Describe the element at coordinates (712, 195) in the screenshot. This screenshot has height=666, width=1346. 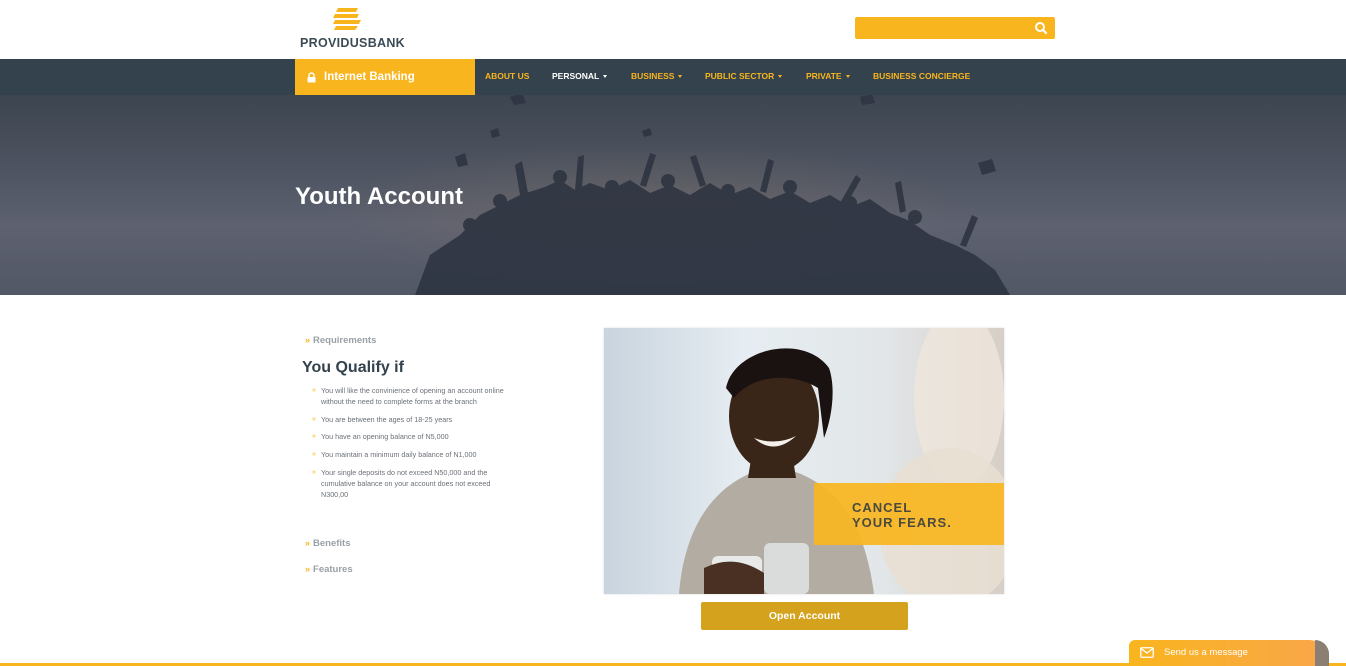
I see `graduates-silhouette-image` at that location.